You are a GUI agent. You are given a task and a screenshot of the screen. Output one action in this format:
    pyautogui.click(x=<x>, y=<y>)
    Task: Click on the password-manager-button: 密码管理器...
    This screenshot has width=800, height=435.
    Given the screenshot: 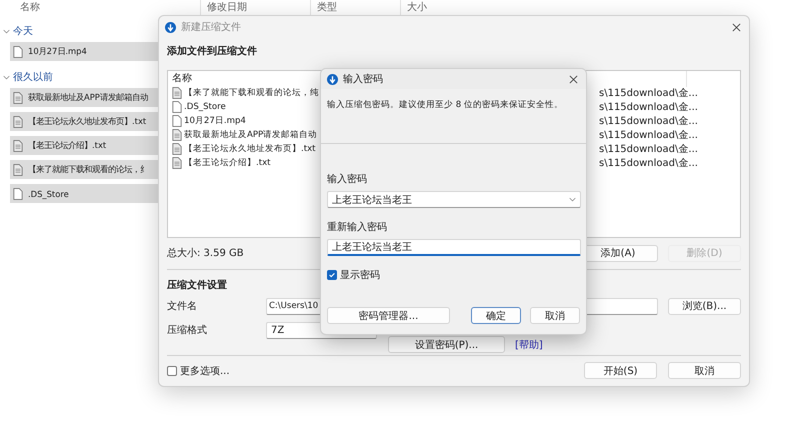 What is the action you would take?
    pyautogui.click(x=388, y=315)
    